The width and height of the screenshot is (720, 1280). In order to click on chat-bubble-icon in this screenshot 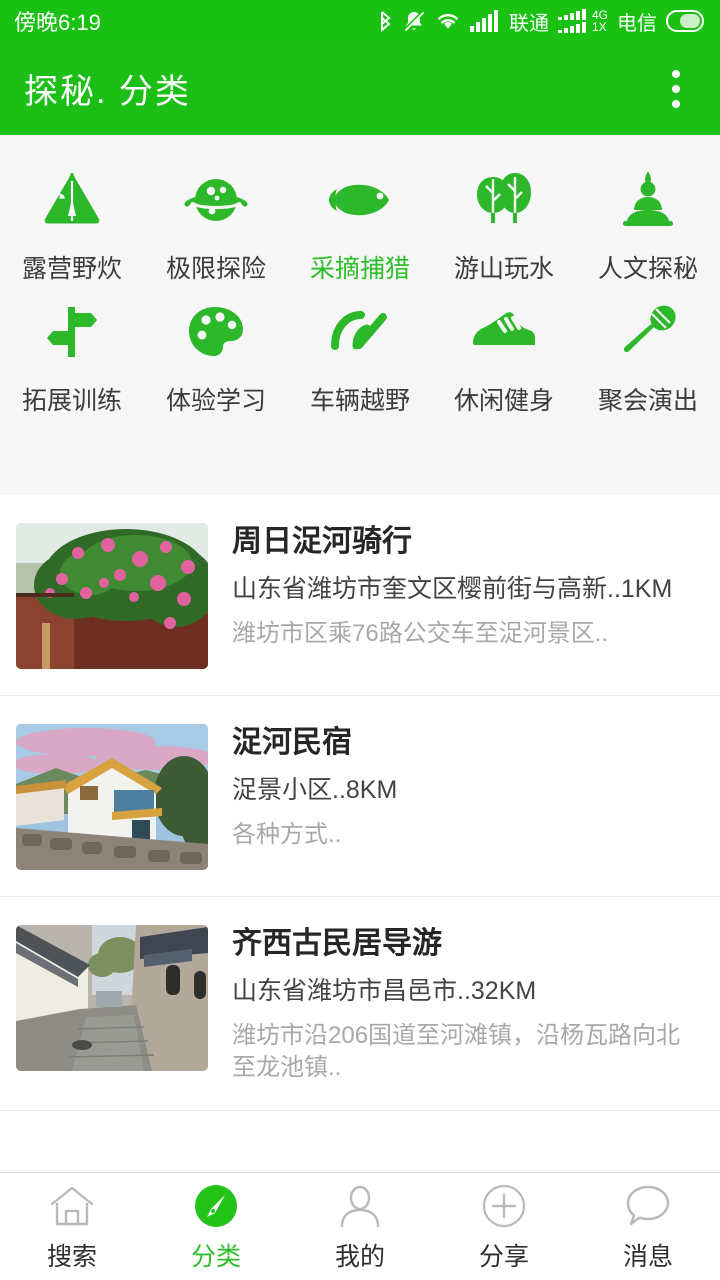, I will do `click(648, 1206)`.